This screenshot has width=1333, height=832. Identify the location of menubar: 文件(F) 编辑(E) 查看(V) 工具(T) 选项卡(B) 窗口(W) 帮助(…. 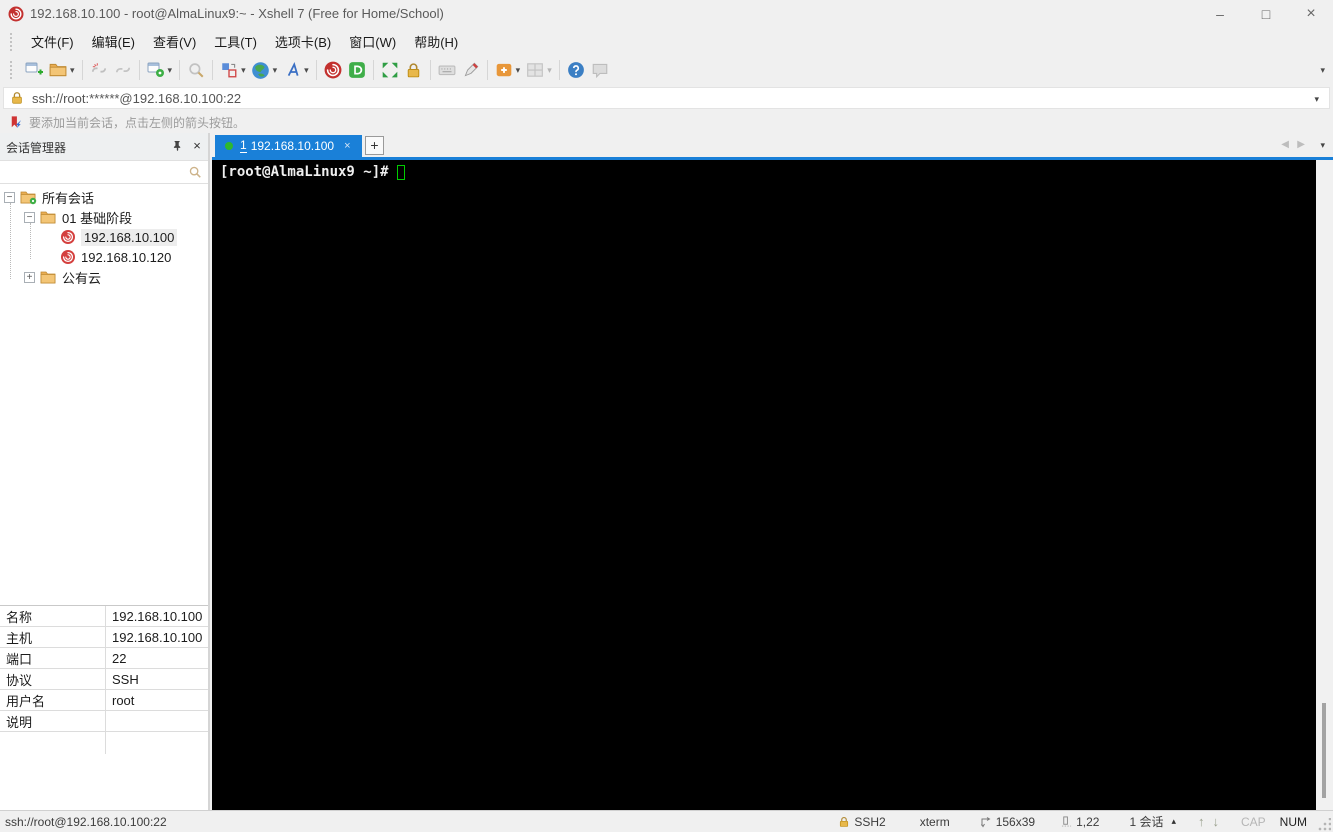
(666, 41).